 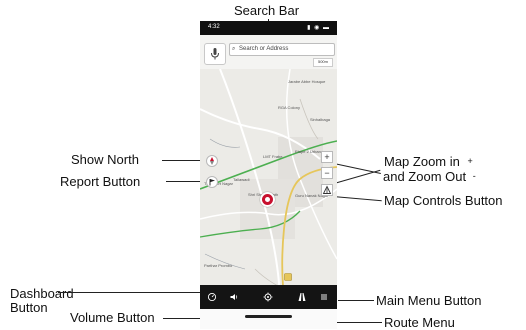 I want to click on route-menu-button, so click(x=302, y=298).